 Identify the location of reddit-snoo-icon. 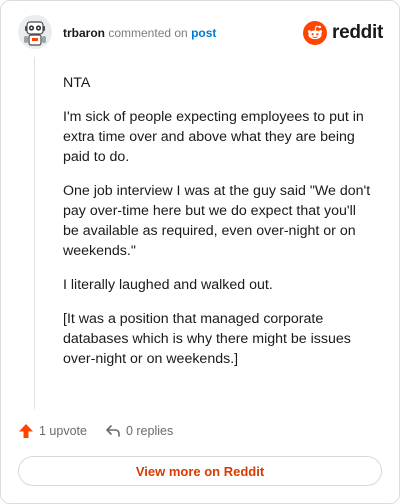
(315, 33).